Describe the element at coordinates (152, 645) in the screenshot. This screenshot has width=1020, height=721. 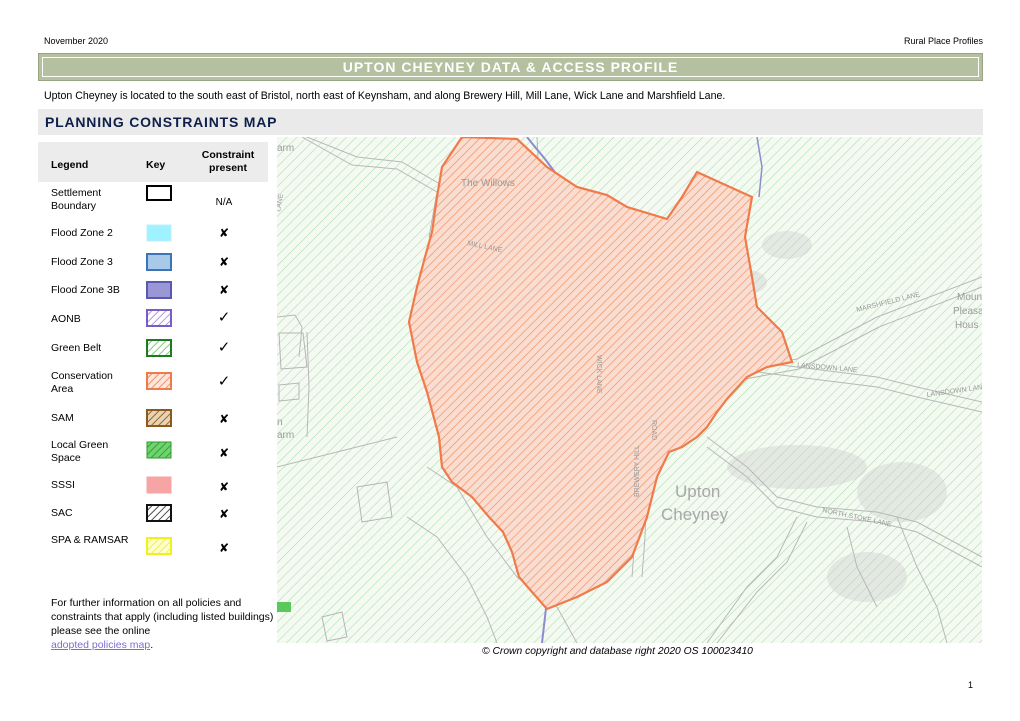
I see `link-suffix: .` at that location.